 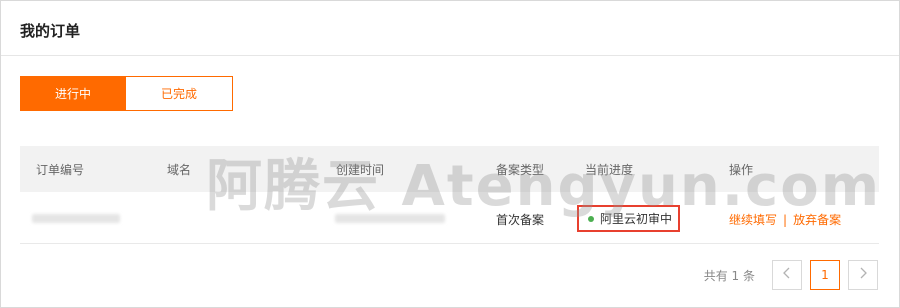 What do you see at coordinates (360, 170) in the screenshot?
I see `column-created-time: 创建时间` at bounding box center [360, 170].